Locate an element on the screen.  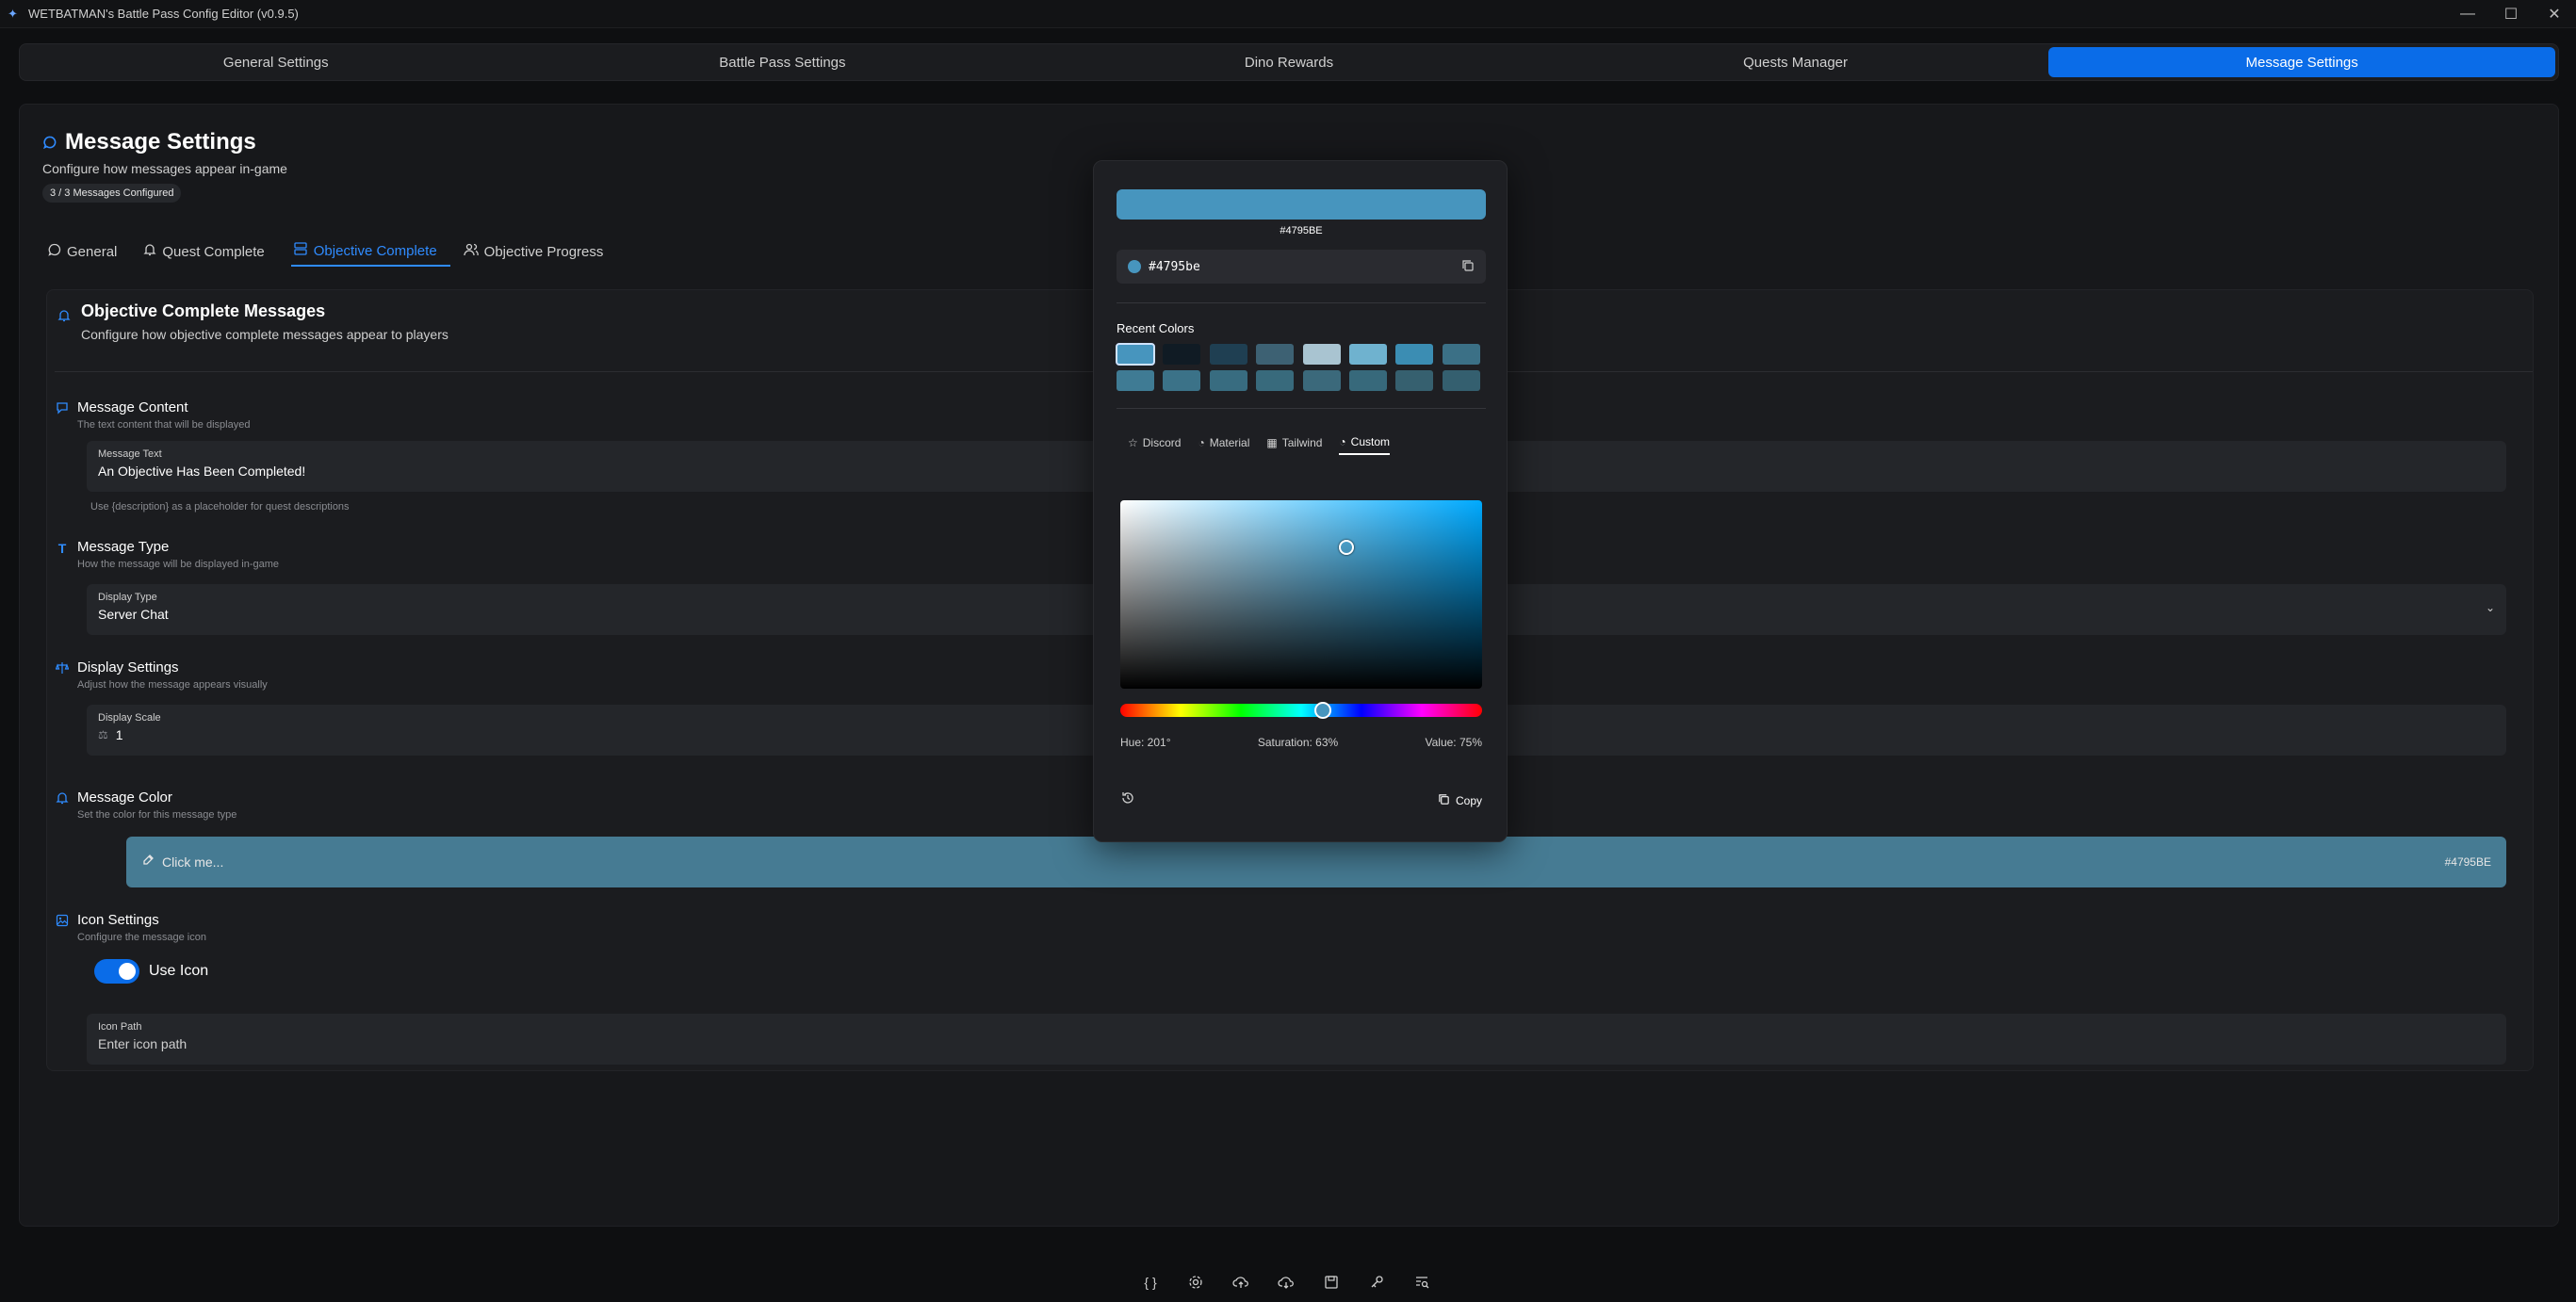
page-subtitle: Configure how messages appear in-game is located at coordinates (164, 169).